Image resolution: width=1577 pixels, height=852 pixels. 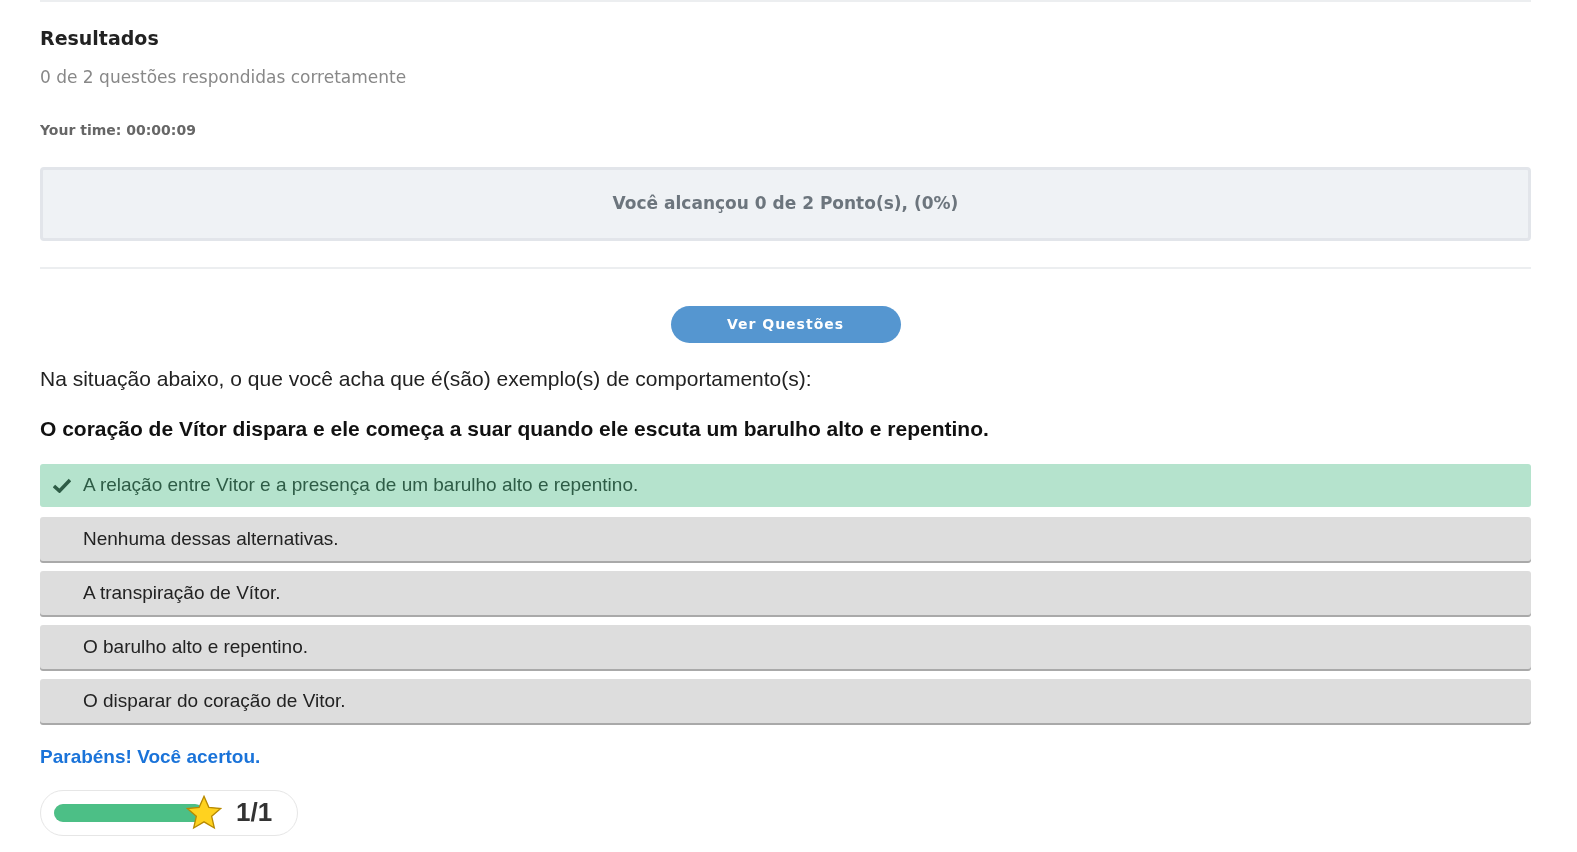 What do you see at coordinates (785, 485) in the screenshot?
I see `answer-option: A relação entre Vitor e a presença de um barulho alto e repentino.` at bounding box center [785, 485].